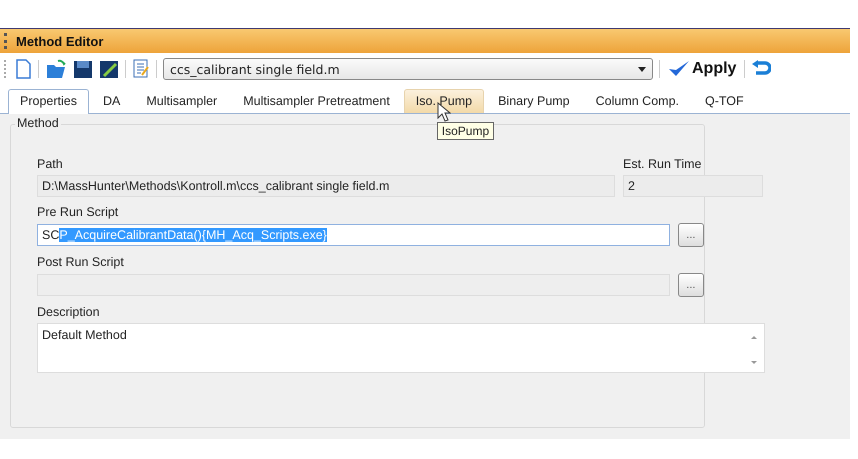 The image size is (858, 459). What do you see at coordinates (693, 186) in the screenshot?
I see `run-time-field: 2` at bounding box center [693, 186].